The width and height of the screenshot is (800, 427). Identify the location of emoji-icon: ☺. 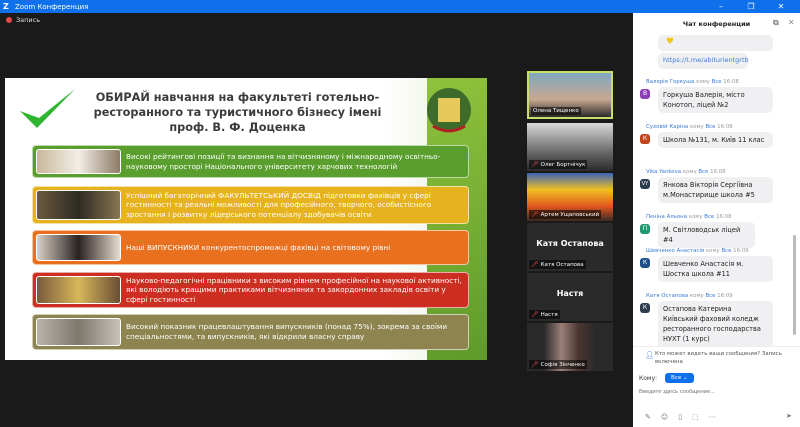
(664, 417).